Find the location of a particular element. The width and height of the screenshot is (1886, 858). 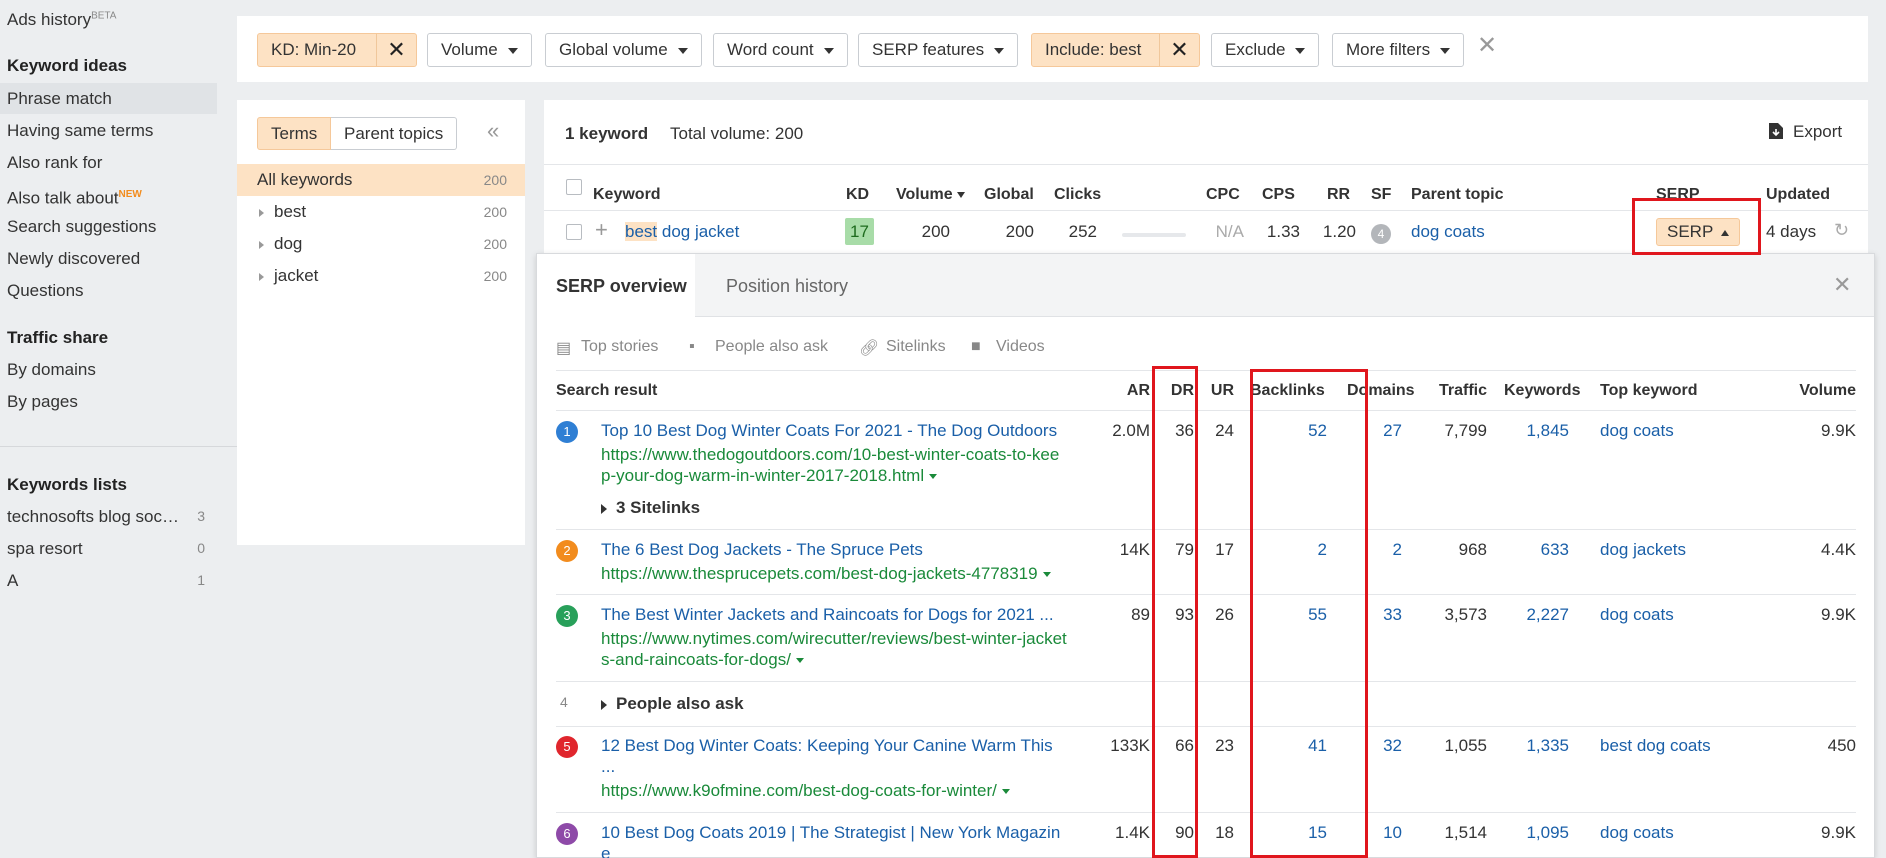

tree-item-dog: dog 200 is located at coordinates (381, 244).